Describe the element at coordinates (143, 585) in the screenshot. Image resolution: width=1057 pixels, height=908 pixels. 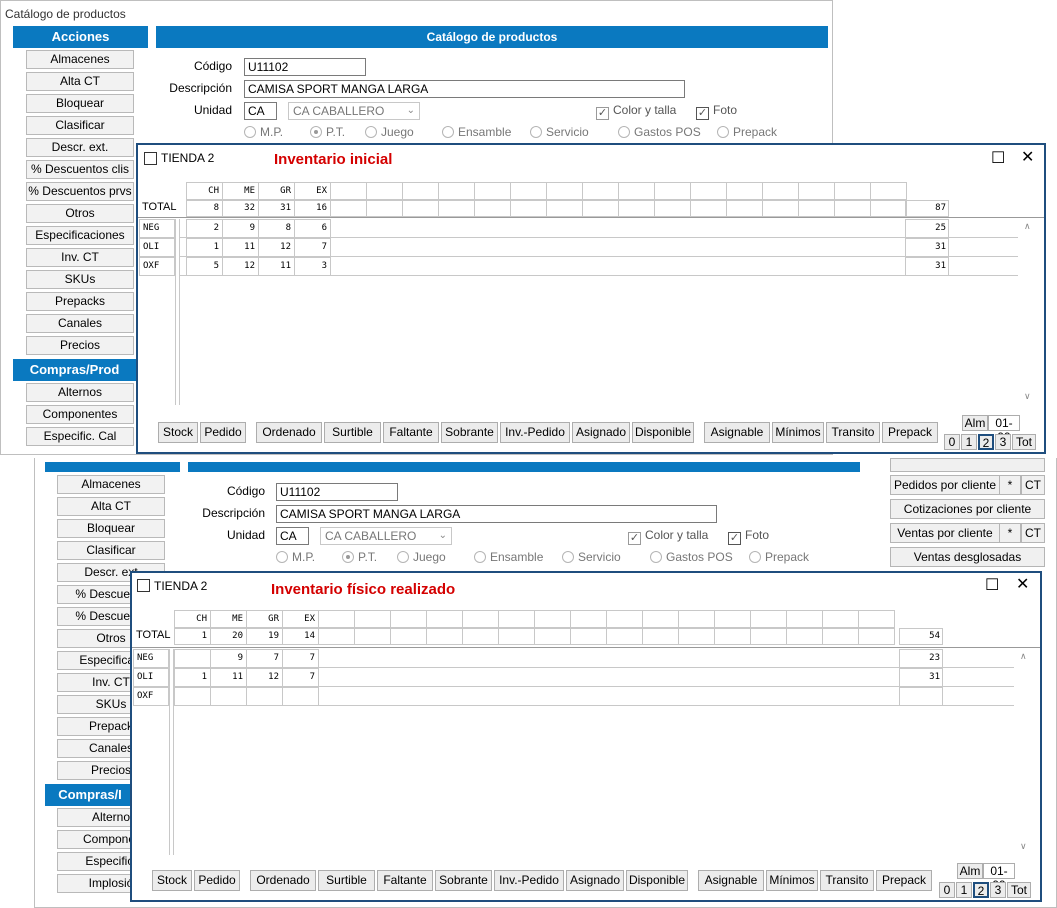
I see `dialog-checkbox` at that location.